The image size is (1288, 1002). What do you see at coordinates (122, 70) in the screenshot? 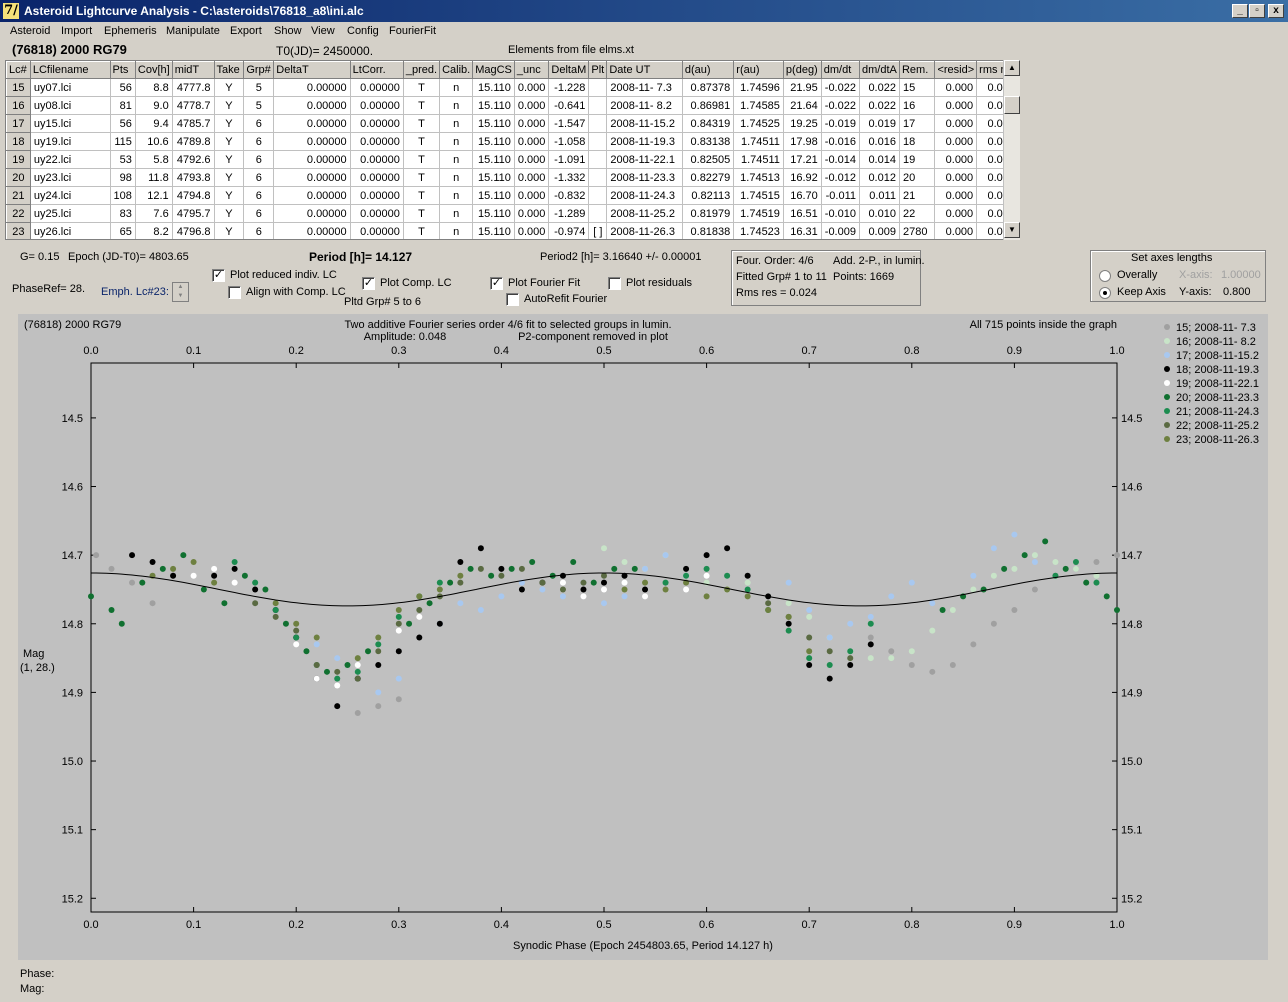
I see `column-header: Pts` at bounding box center [122, 70].